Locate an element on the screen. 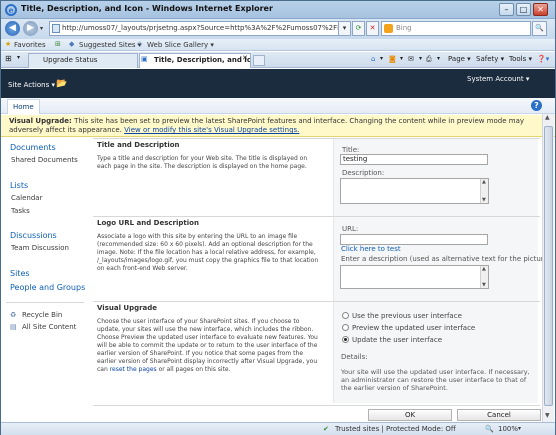  ie-logo-icon: e is located at coordinates (11, 10).